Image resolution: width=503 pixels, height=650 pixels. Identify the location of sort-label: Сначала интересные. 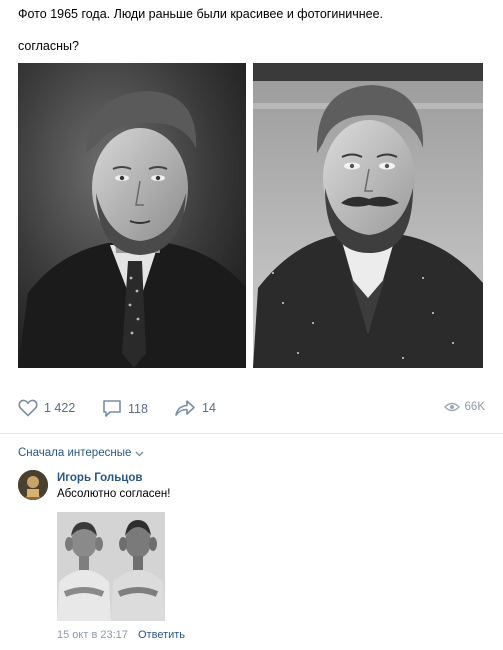
(75, 453).